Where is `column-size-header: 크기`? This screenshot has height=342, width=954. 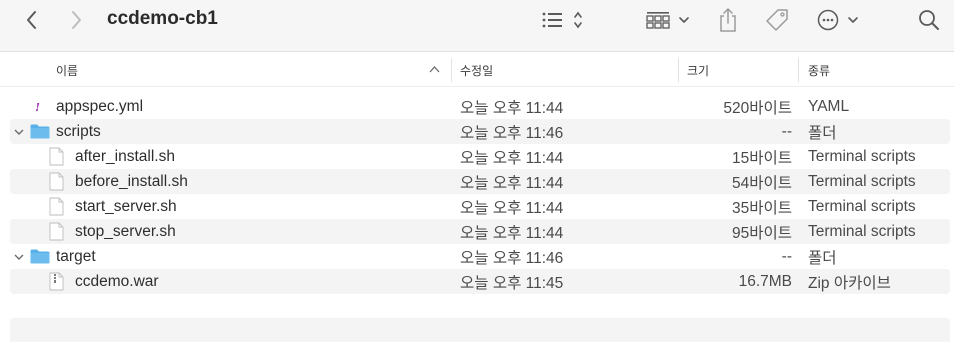 column-size-header: 크기 is located at coordinates (698, 70).